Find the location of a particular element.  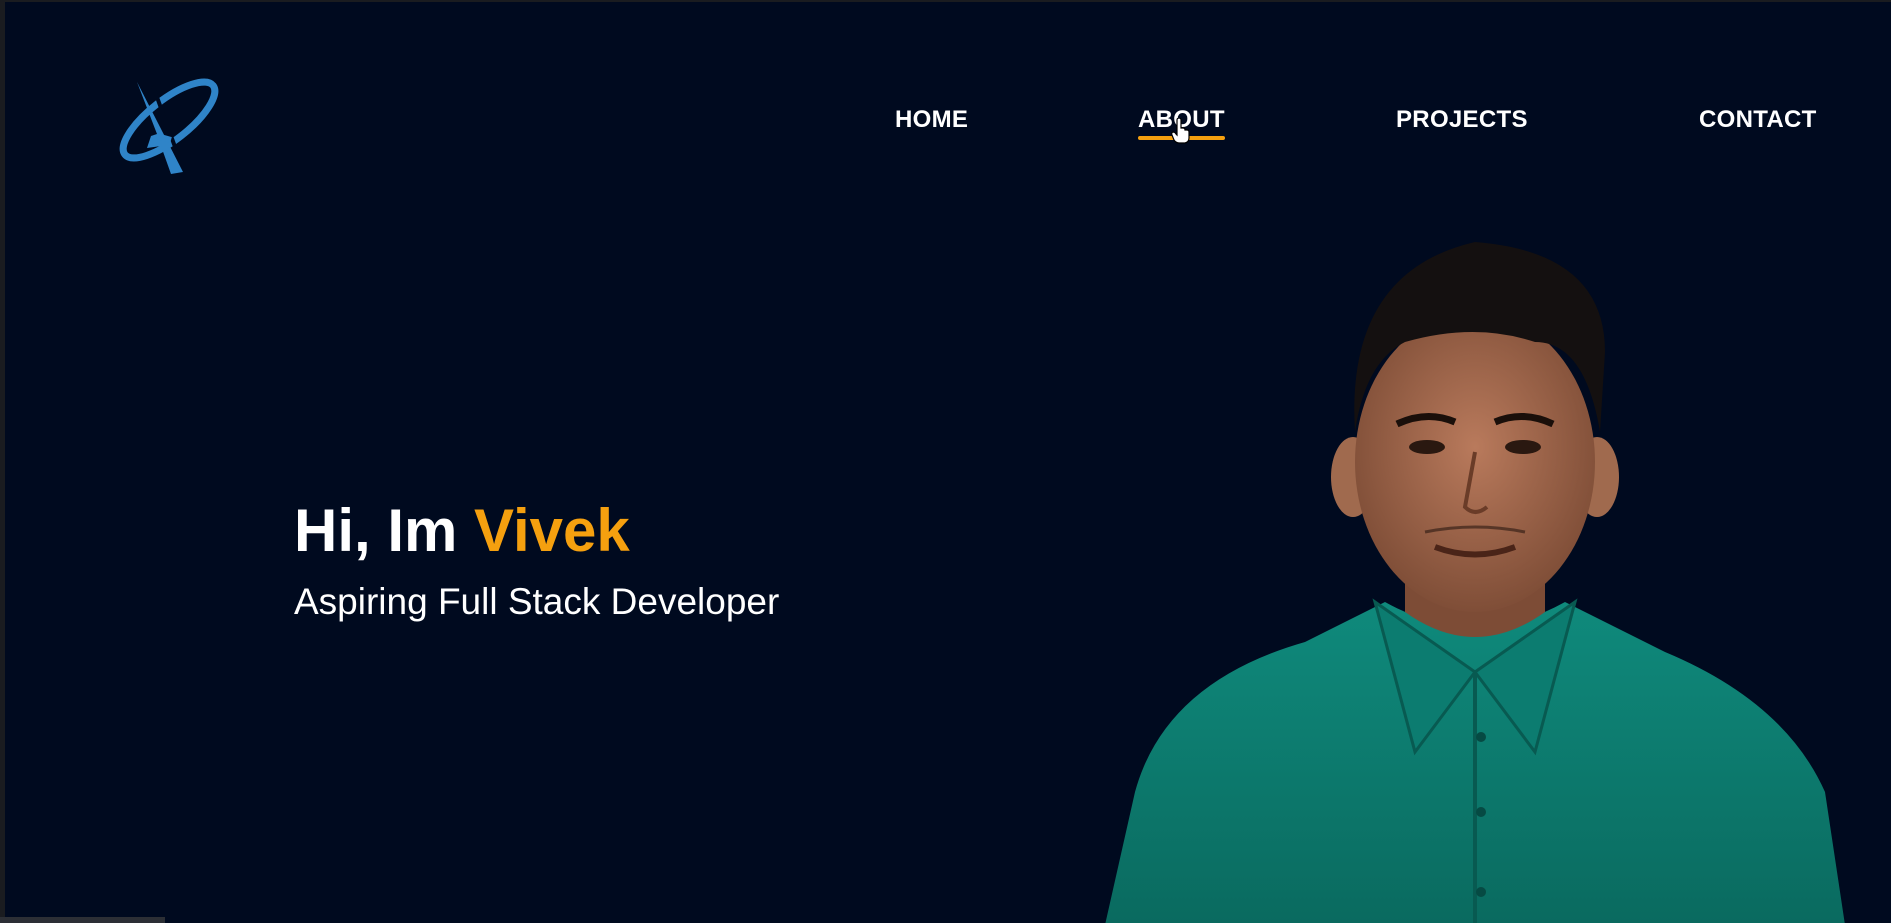

hero-subtitle: Aspiring Full Stack Developer is located at coordinates (537, 601).